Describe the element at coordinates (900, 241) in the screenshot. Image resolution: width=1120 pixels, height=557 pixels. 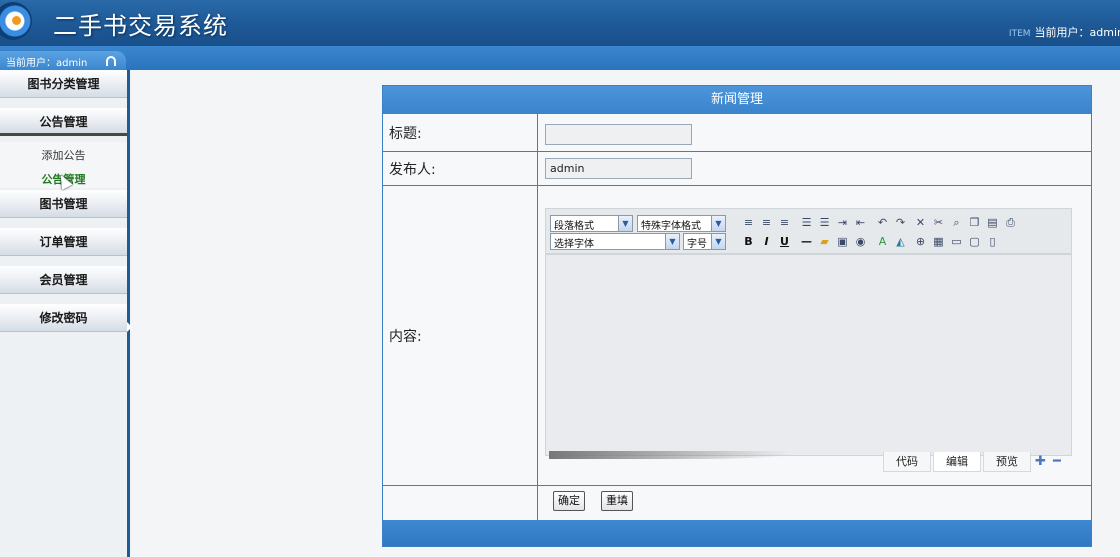
I see `highlight-icon: ◭` at that location.